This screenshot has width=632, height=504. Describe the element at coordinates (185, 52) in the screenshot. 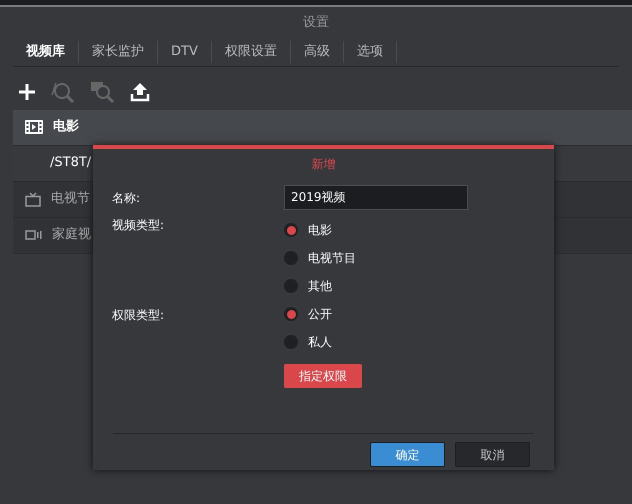

I see `tab: DTV` at that location.